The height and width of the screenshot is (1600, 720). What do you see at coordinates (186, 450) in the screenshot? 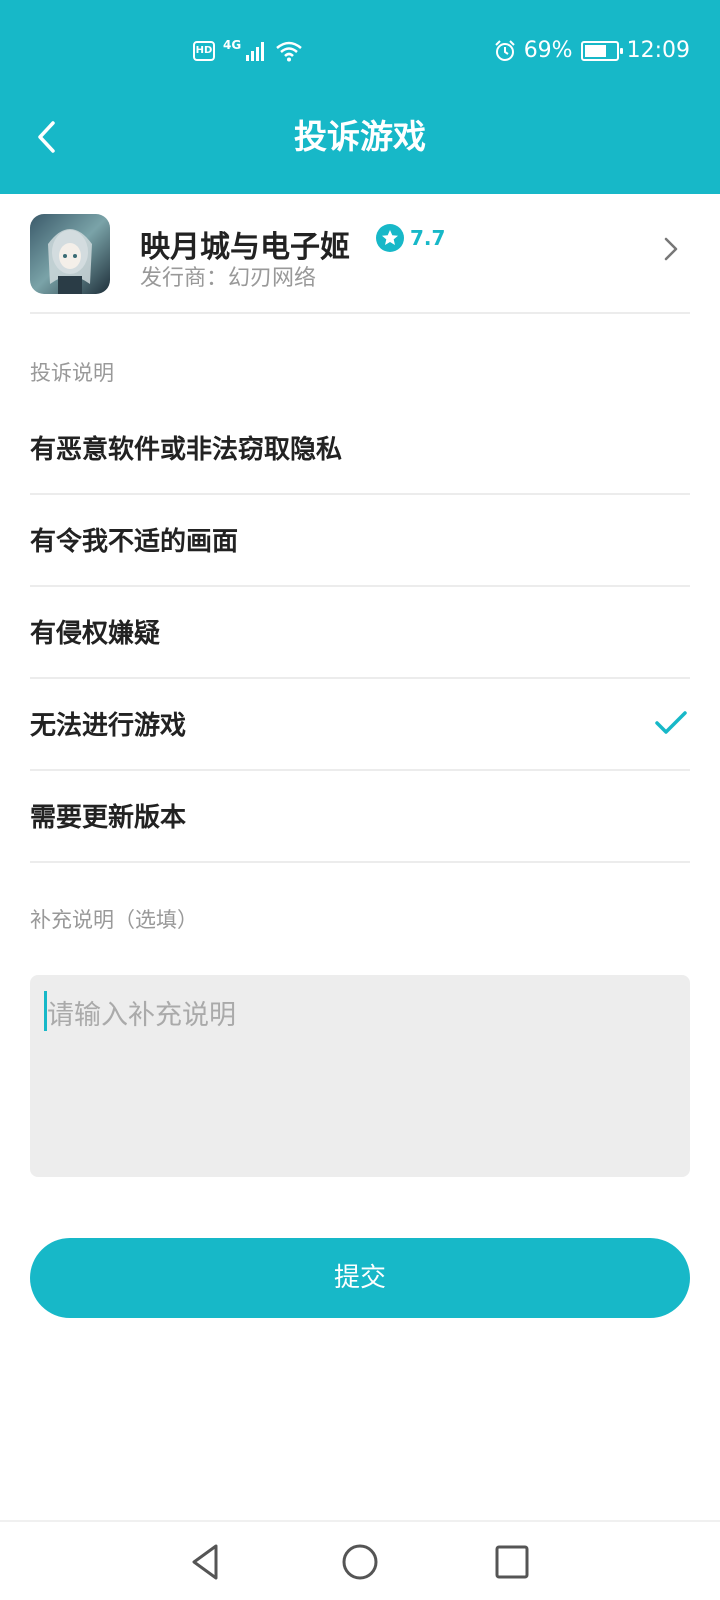
I see `reason-label: 有恶意软件或非法窃取隐私` at bounding box center [186, 450].